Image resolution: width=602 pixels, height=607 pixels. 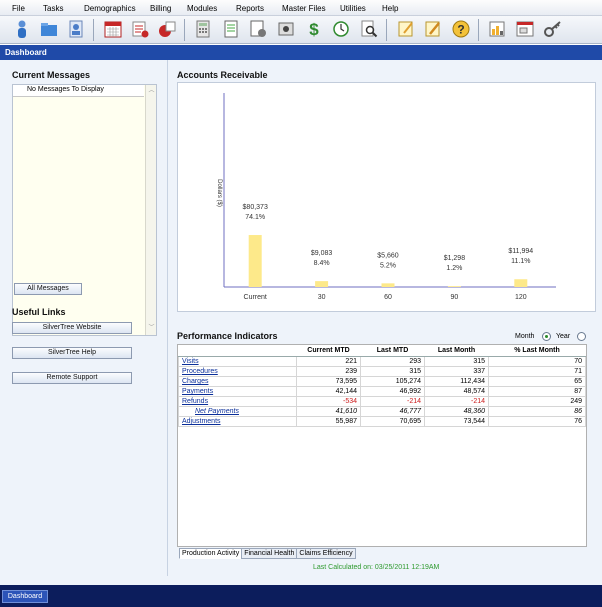 What do you see at coordinates (581, 336) in the screenshot?
I see `year-radio` at bounding box center [581, 336].